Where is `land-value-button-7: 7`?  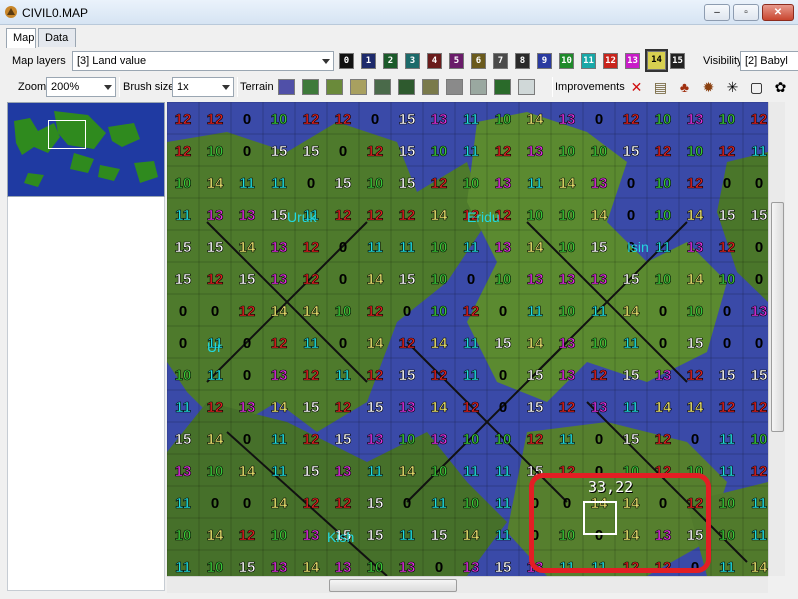
land-value-button-7: 7 is located at coordinates (500, 61).